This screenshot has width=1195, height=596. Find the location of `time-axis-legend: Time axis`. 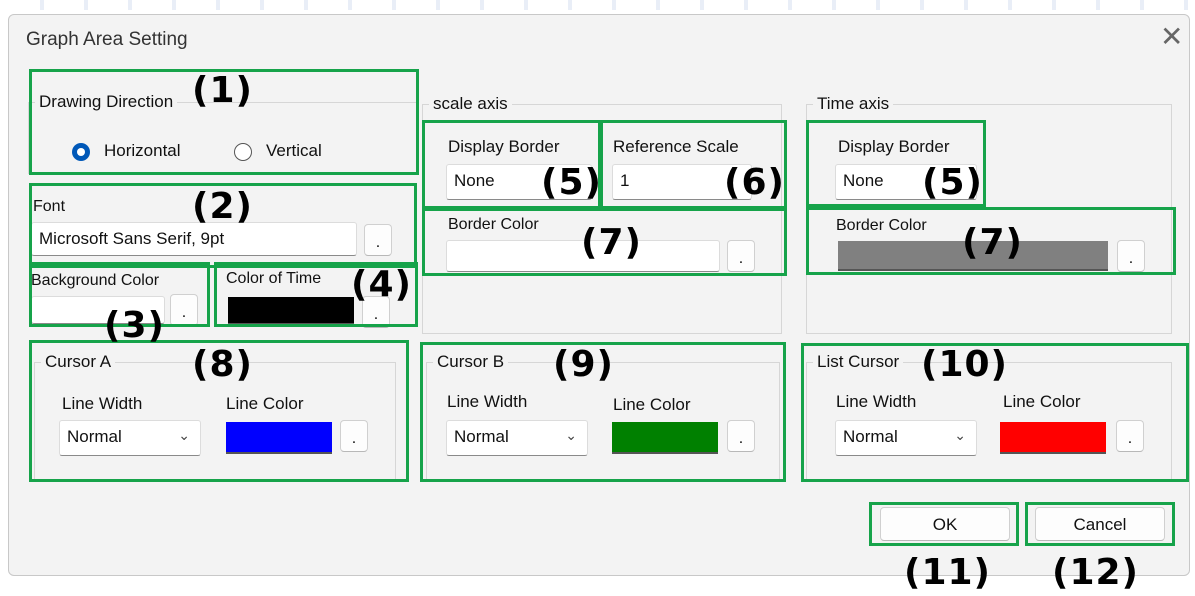

time-axis-legend: Time axis is located at coordinates (853, 103).